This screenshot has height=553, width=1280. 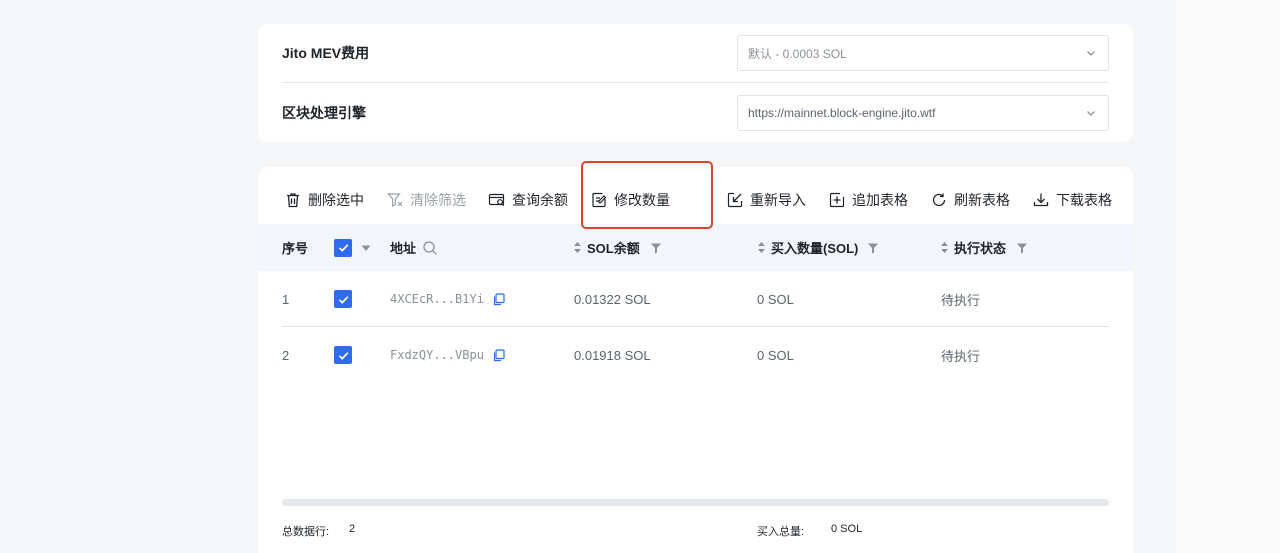 I want to click on block-engine-label: 区块处理引擎, so click(x=324, y=112).